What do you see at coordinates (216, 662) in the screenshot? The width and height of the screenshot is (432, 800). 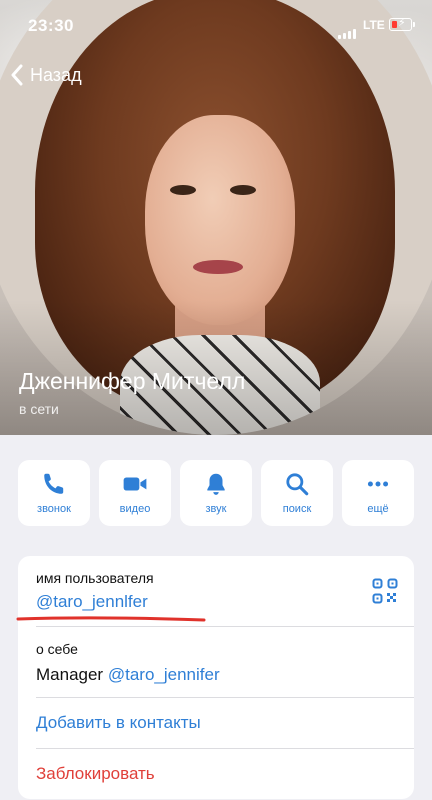 I see `about-row: о себе Manager @taro_jennifer` at bounding box center [216, 662].